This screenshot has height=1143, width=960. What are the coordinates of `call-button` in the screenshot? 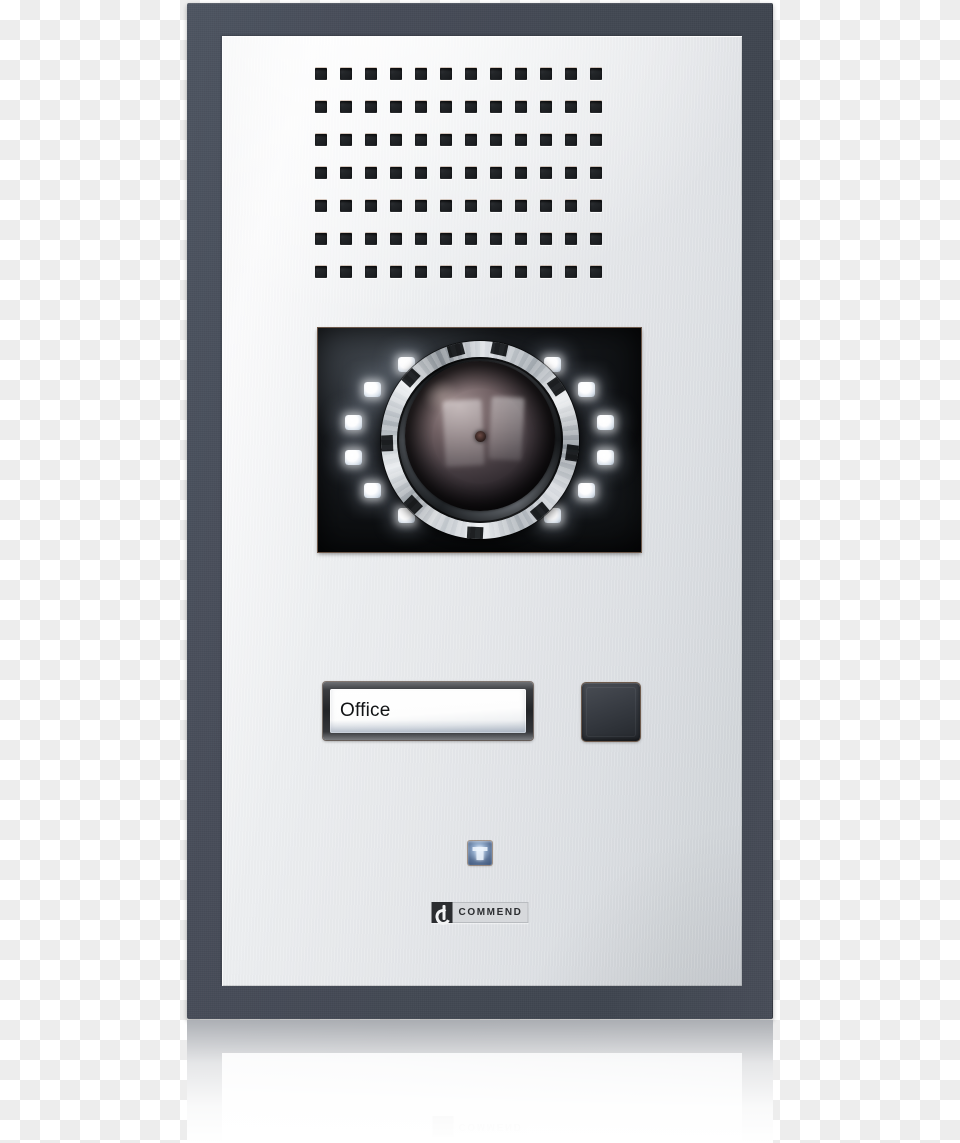 It's located at (611, 712).